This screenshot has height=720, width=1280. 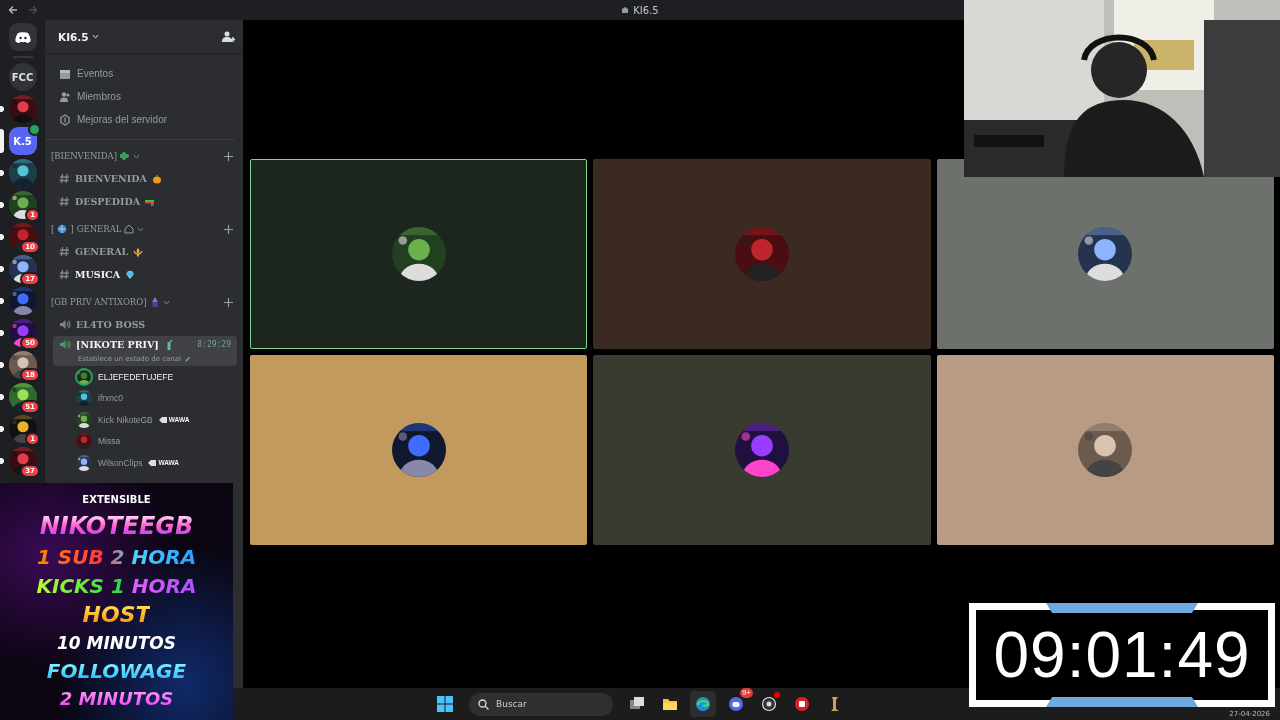 What do you see at coordinates (111, 178) in the screenshot?
I see `channel-name: BIENVENIDA` at bounding box center [111, 178].